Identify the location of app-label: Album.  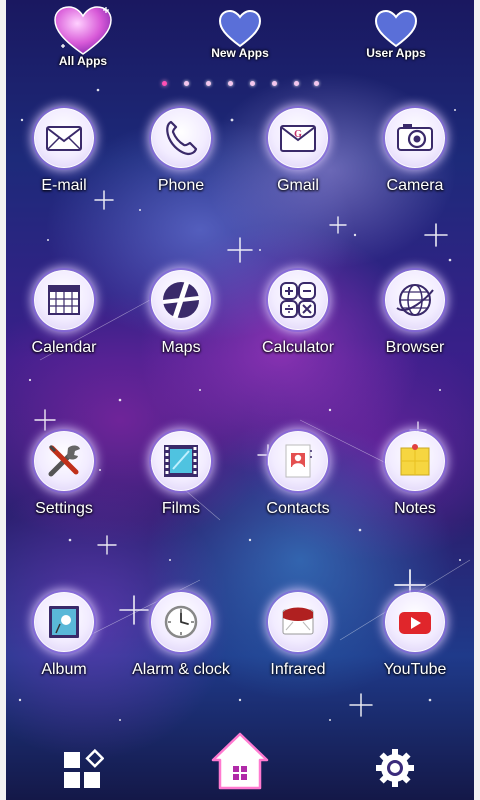
(64, 669).